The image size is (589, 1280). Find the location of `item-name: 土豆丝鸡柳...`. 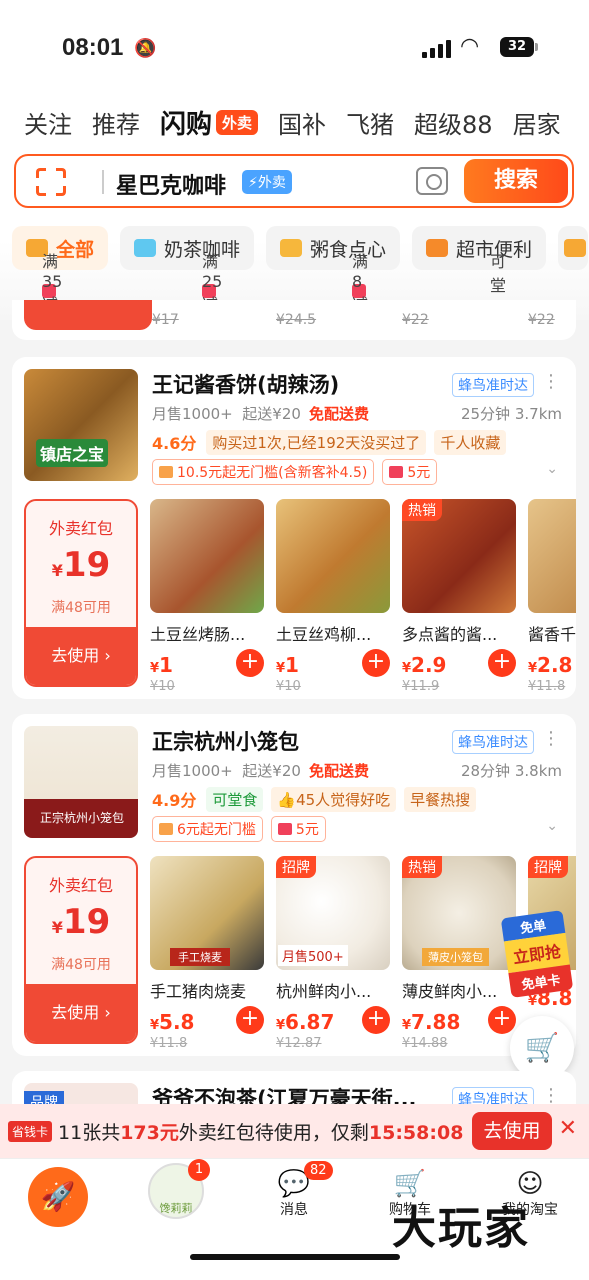

item-name: 土豆丝鸡柳... is located at coordinates (324, 634).